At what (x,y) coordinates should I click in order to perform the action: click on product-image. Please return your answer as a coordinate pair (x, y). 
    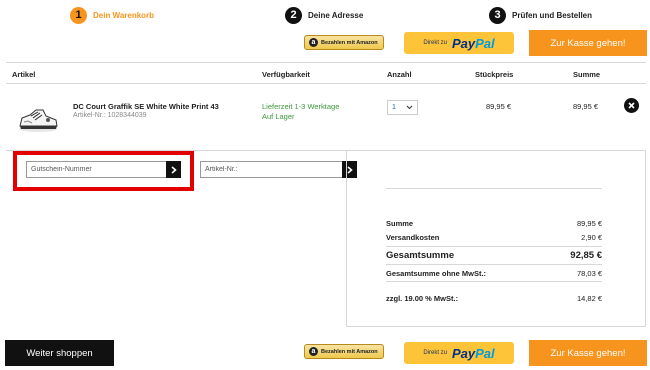
    Looking at the image, I should click on (38, 117).